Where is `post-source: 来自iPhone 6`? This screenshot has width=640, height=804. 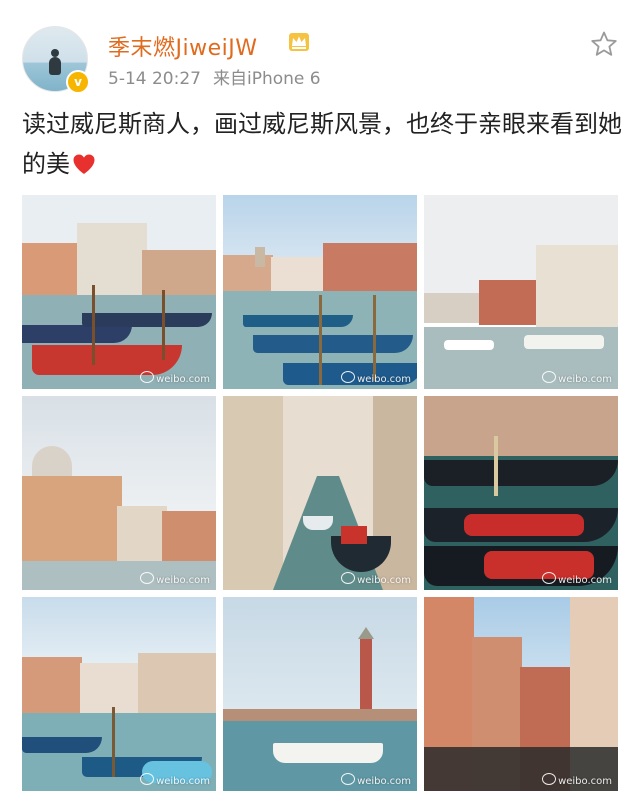 post-source: 来自iPhone 6 is located at coordinates (267, 79).